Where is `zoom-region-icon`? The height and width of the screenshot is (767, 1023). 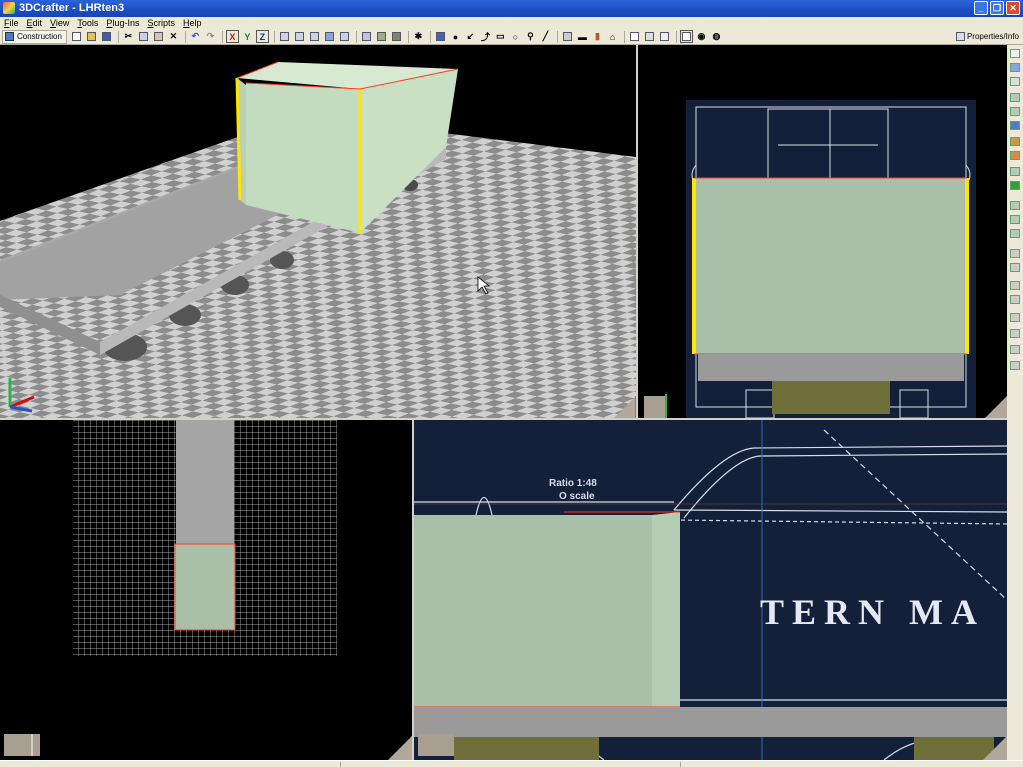 zoom-region-icon is located at coordinates (344, 36).